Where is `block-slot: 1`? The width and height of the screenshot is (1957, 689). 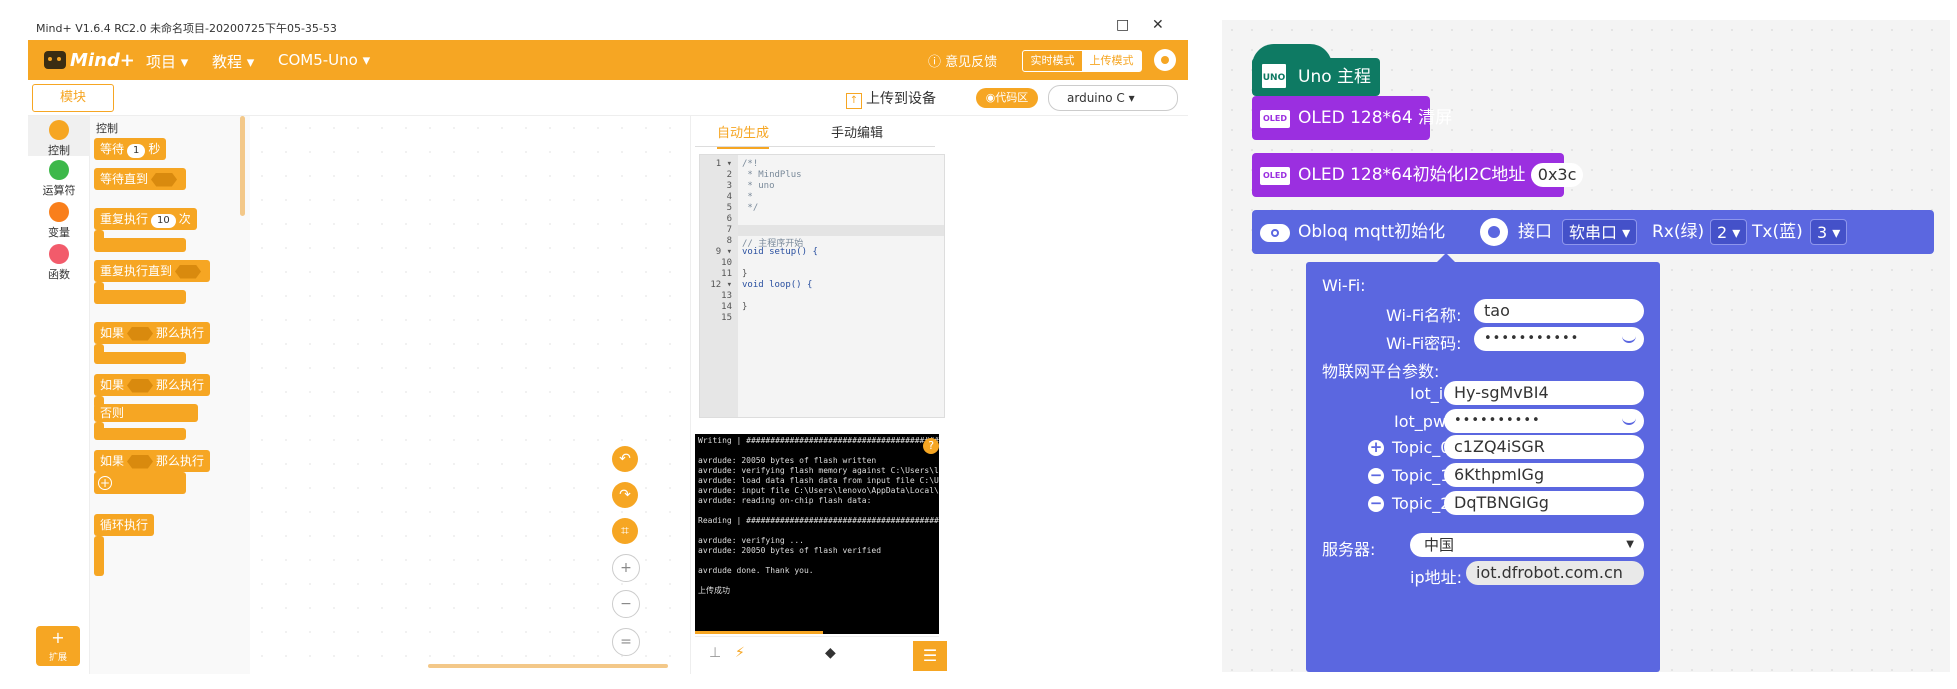
block-slot: 1 is located at coordinates (136, 151).